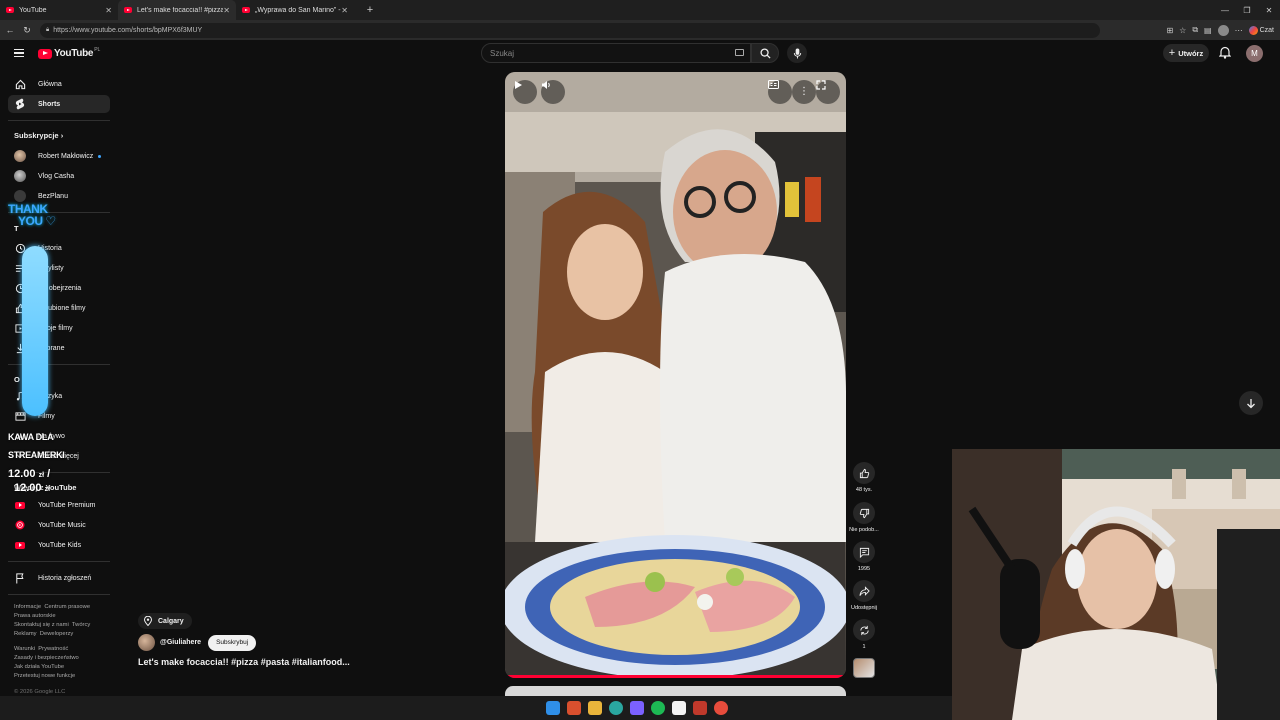  What do you see at coordinates (1225, 10) in the screenshot?
I see `minimize-icon: —` at bounding box center [1225, 10].